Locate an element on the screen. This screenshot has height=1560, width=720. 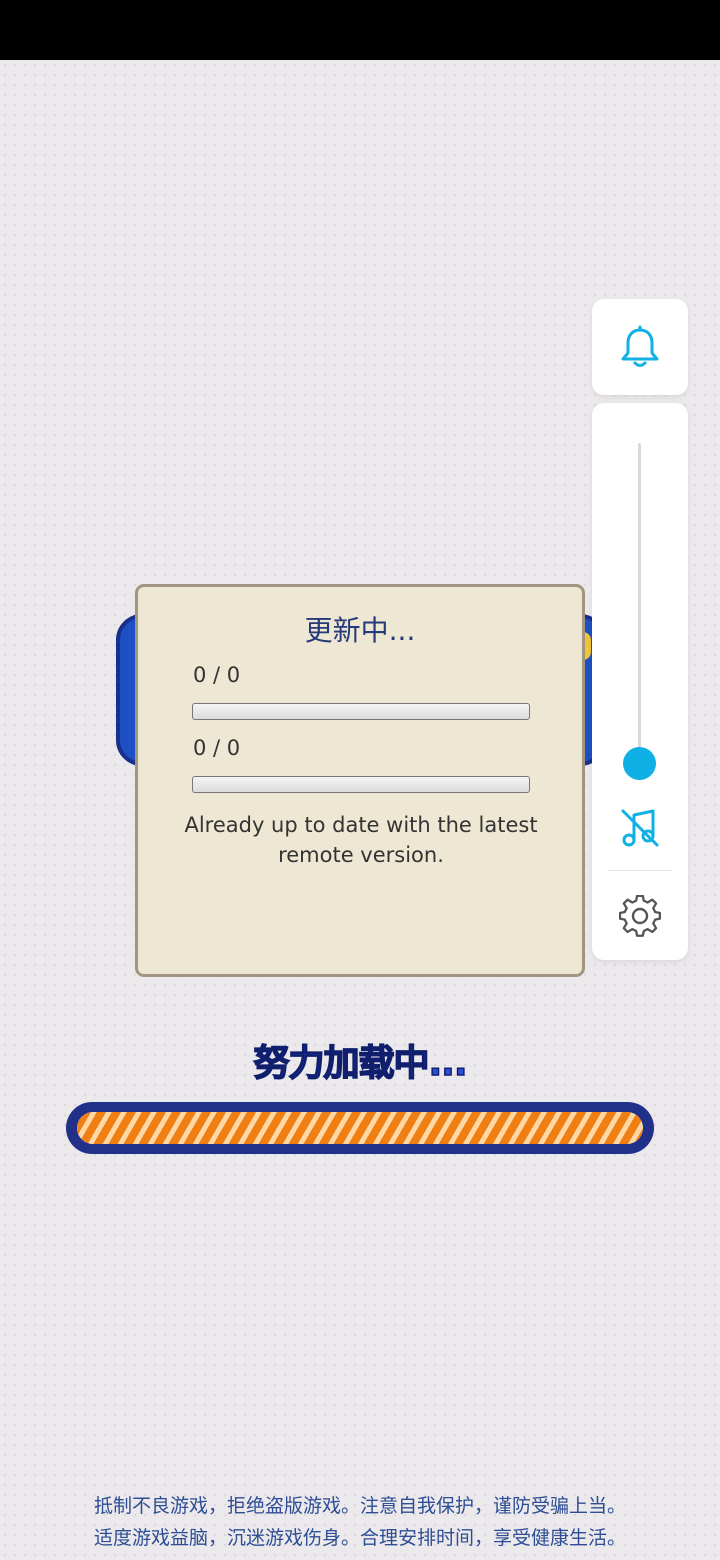
file-count-label: 0 / 0 is located at coordinates (217, 675).